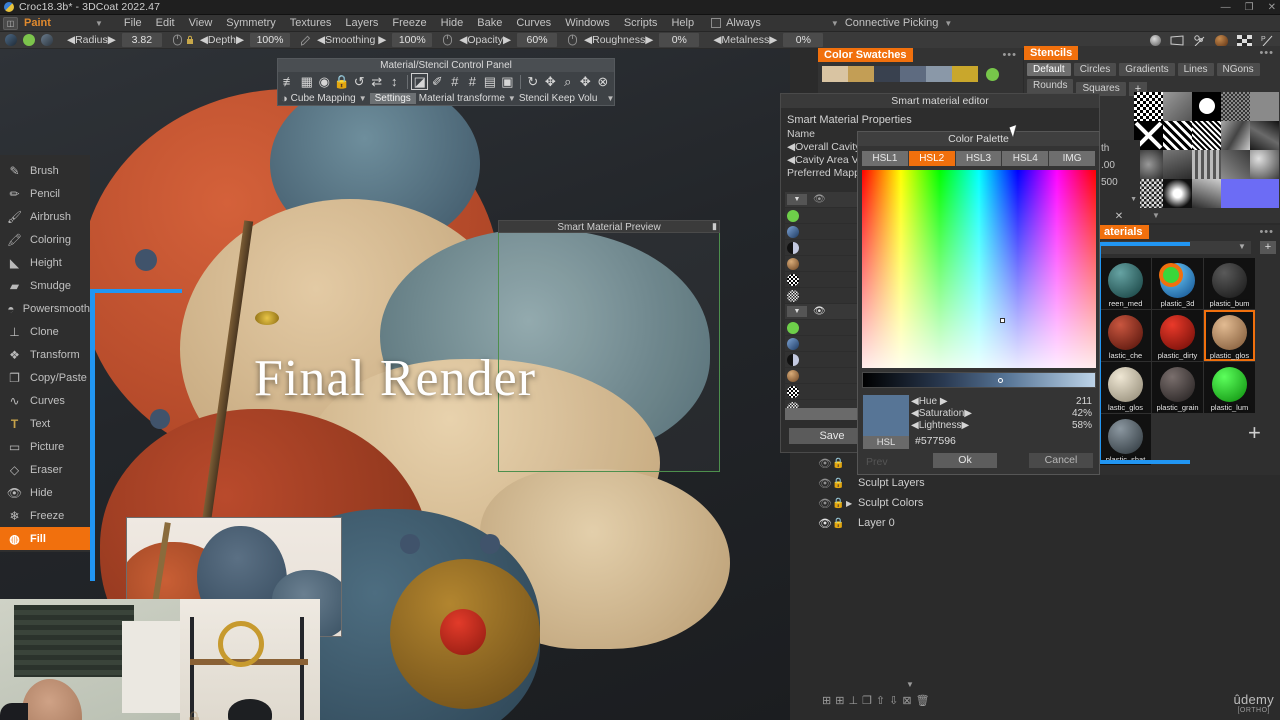 This screenshot has height=720, width=1280. I want to click on mapping-icon: ◑, so click(284, 99).